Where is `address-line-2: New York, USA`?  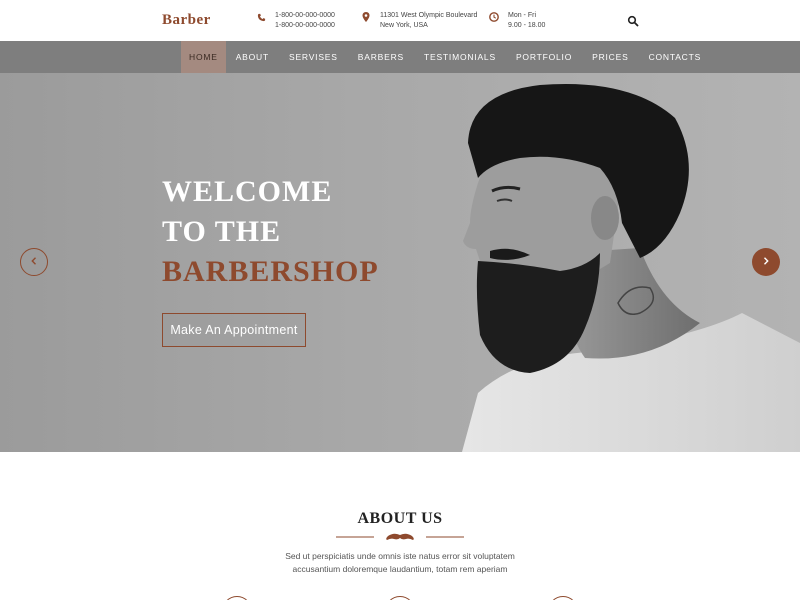 address-line-2: New York, USA is located at coordinates (404, 25).